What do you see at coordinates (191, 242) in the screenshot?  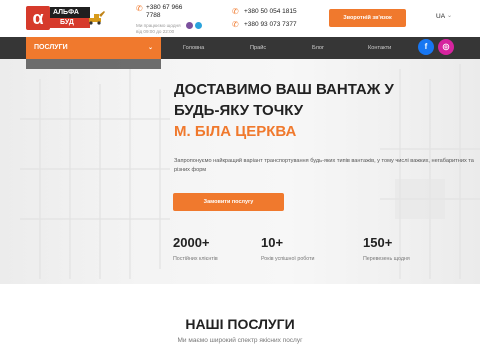 I see `stat-value: 2000+` at bounding box center [191, 242].